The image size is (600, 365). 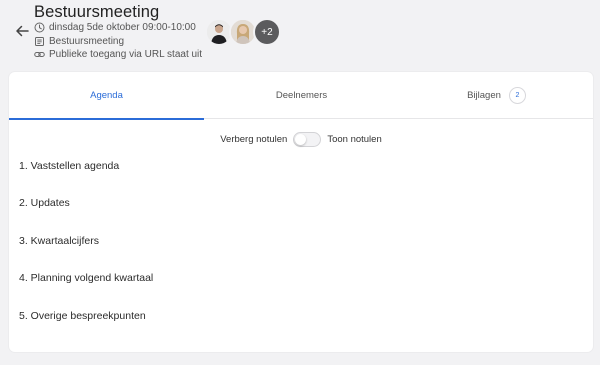 What do you see at coordinates (86, 280) in the screenshot?
I see `agenda-item: 4. Planning volgend kwartaal` at bounding box center [86, 280].